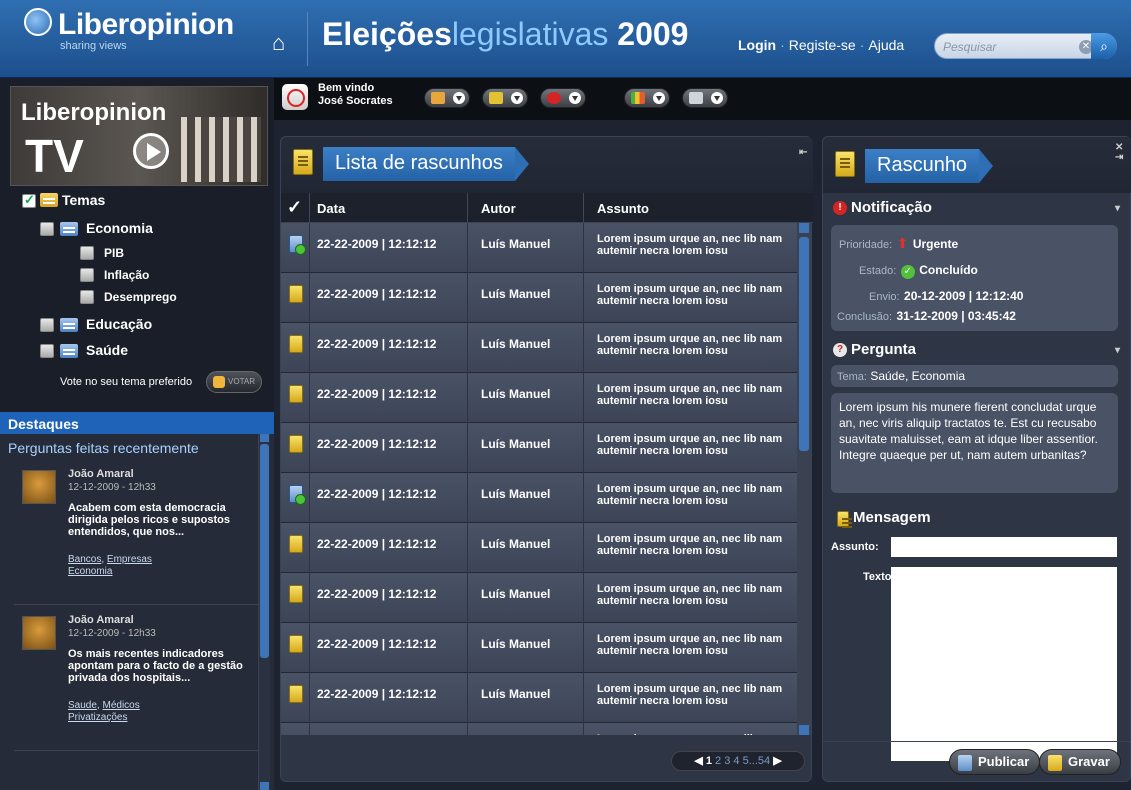  I want to click on desemprego-checkbox, so click(87, 297).